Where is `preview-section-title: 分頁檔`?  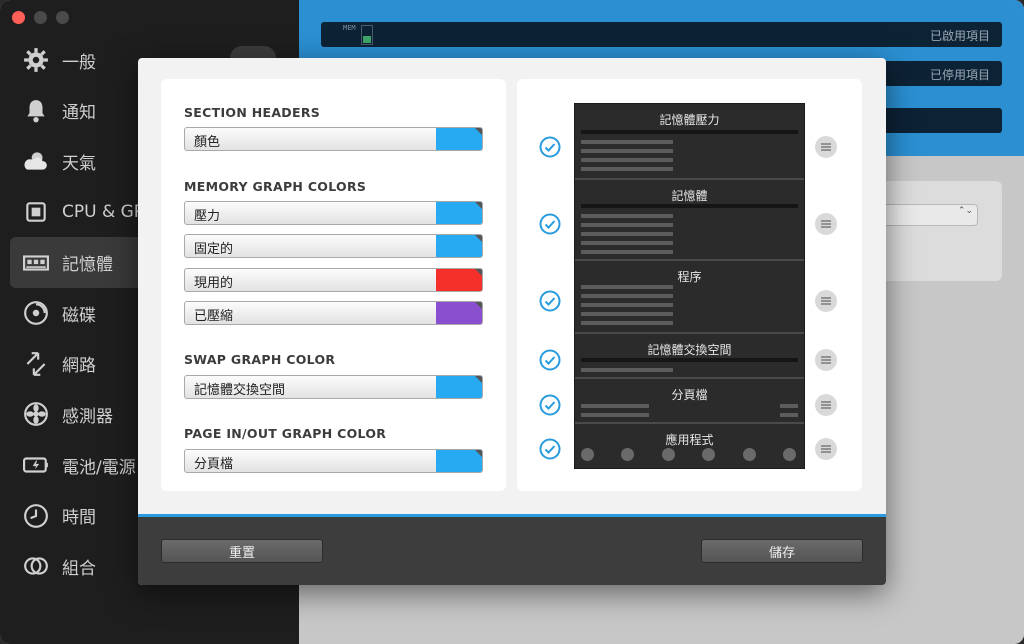 preview-section-title: 分頁檔 is located at coordinates (689, 395).